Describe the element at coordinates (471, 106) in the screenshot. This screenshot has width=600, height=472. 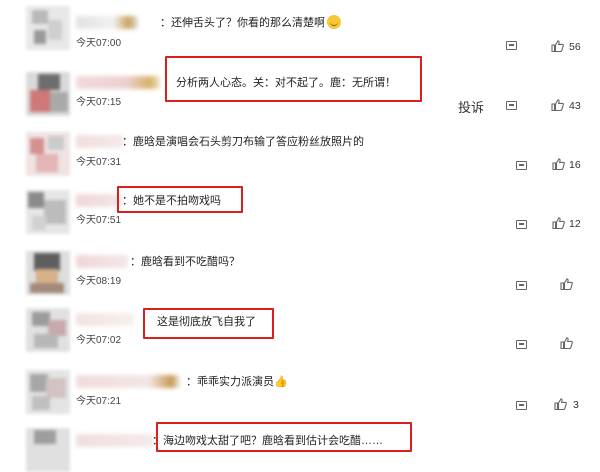
I see `report-button: 投诉` at that location.